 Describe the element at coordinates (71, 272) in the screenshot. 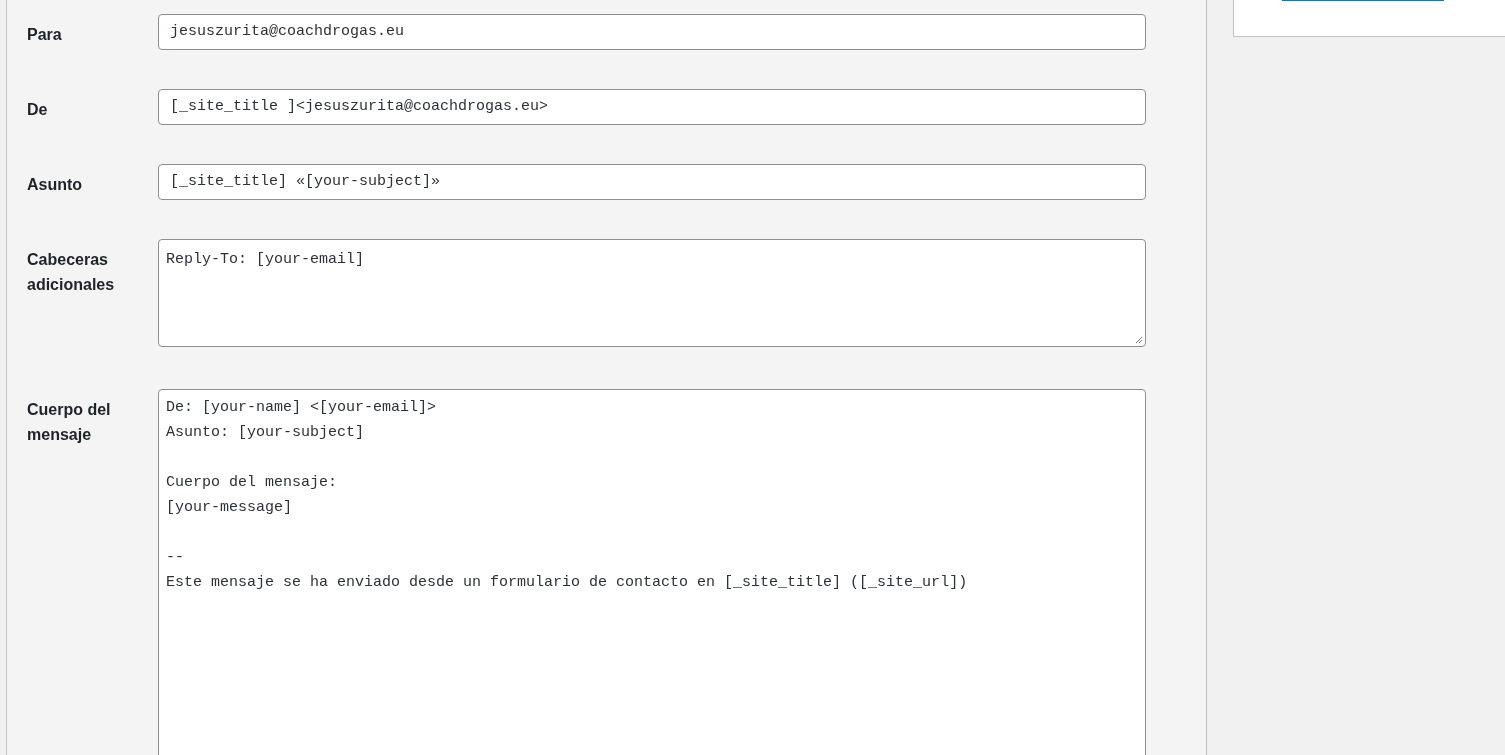

I see `field-label: Cabeceras adicionales` at that location.